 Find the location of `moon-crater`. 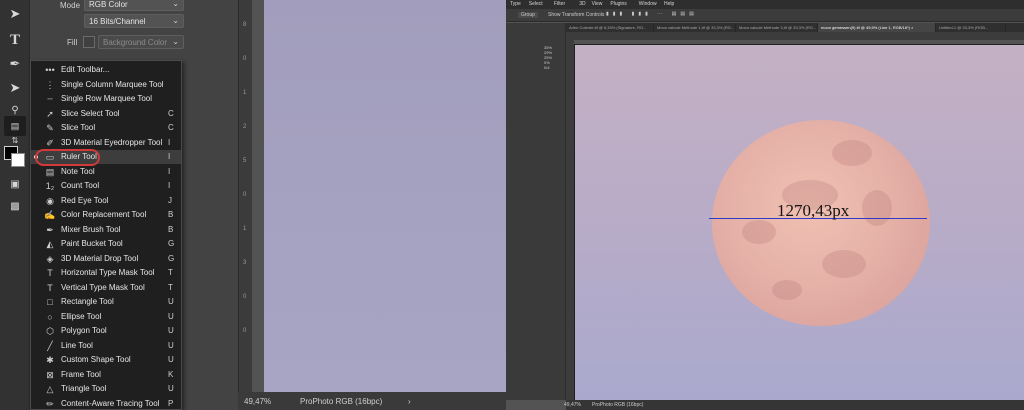

moon-crater is located at coordinates (877, 208).